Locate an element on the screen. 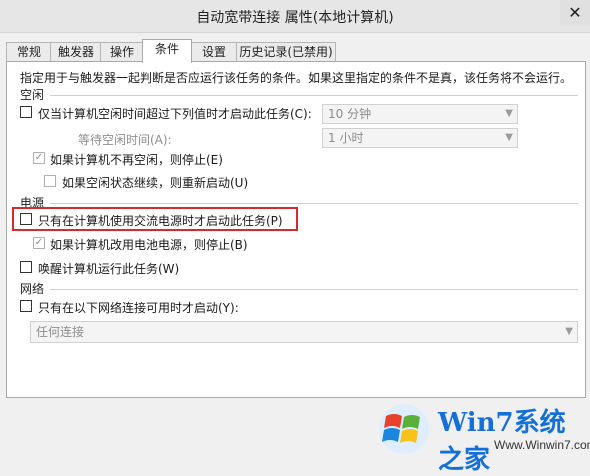 The image size is (590, 476). restart-if-idle-checkbox is located at coordinates (50, 181).